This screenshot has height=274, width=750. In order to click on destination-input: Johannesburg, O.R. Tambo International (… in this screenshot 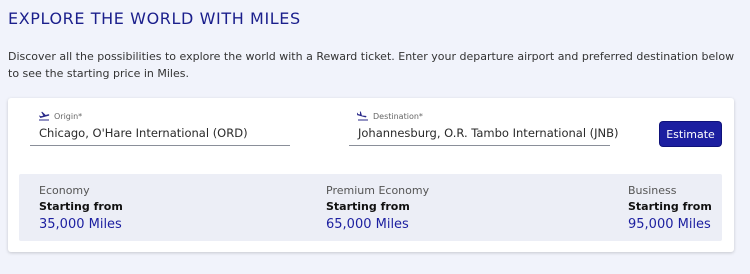, I will do `click(488, 133)`.